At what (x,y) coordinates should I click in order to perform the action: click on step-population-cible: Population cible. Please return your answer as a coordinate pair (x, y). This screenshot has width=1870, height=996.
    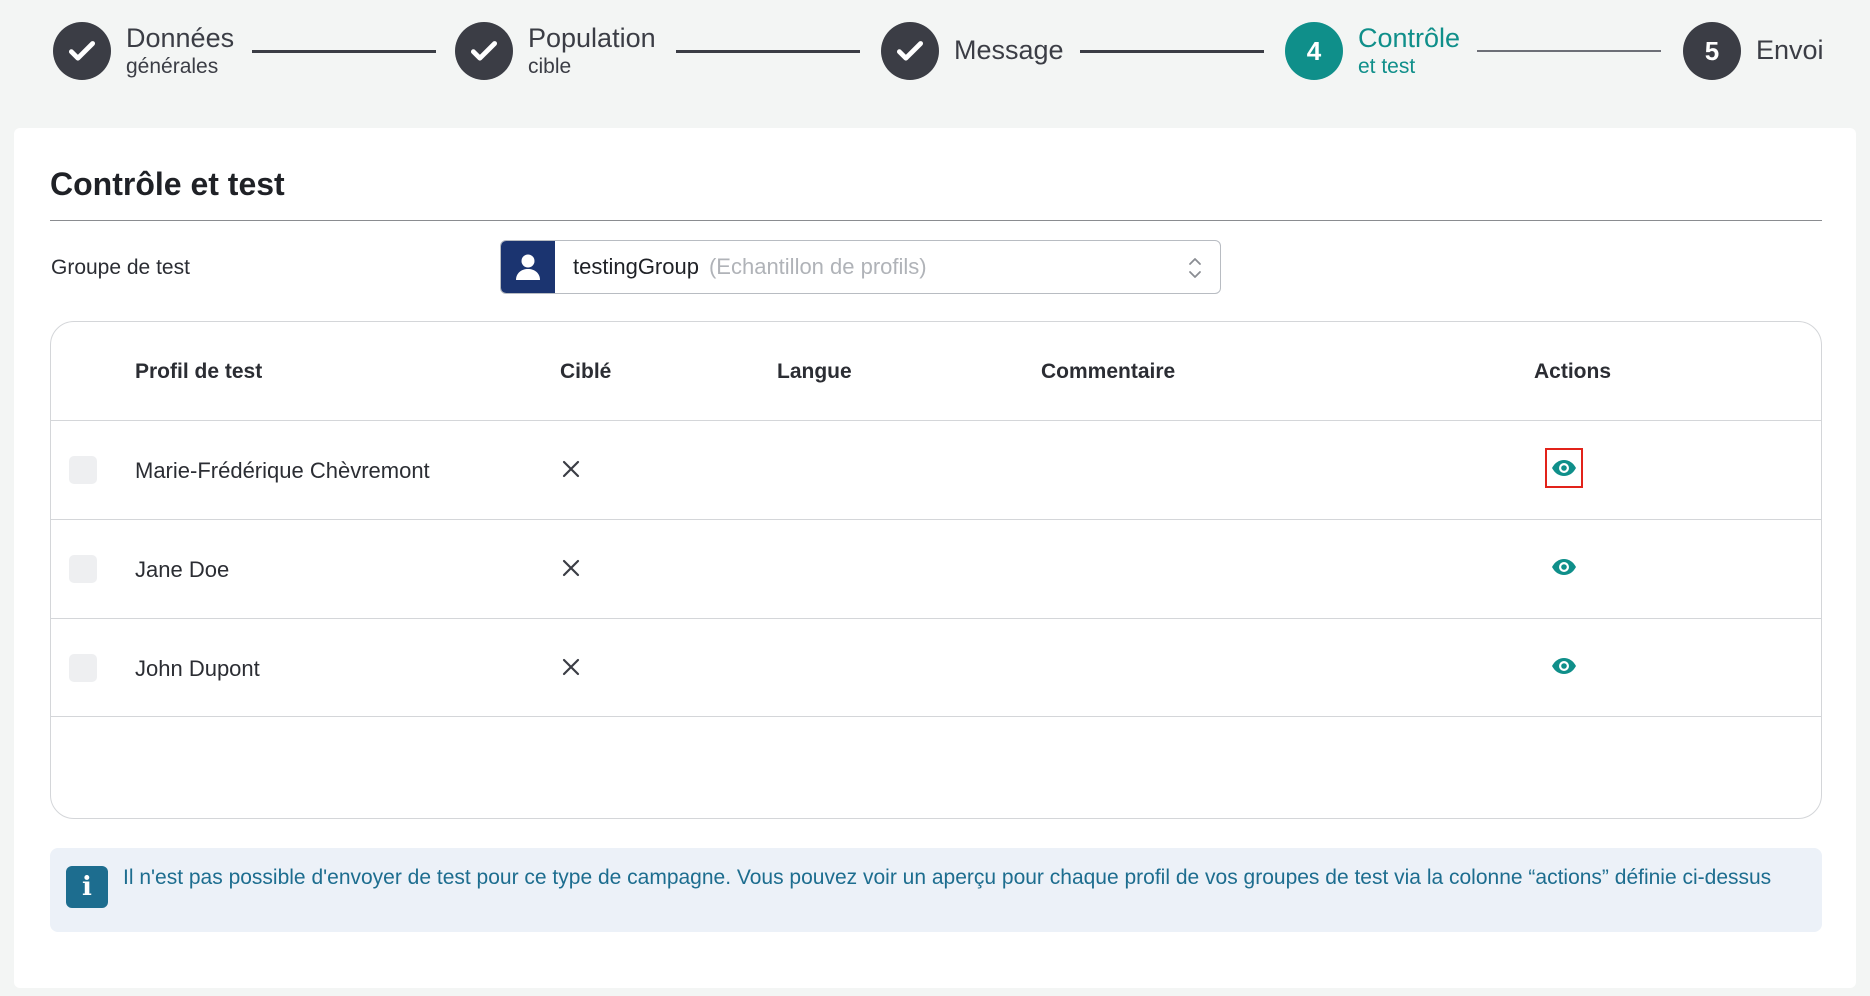
    Looking at the image, I should click on (555, 51).